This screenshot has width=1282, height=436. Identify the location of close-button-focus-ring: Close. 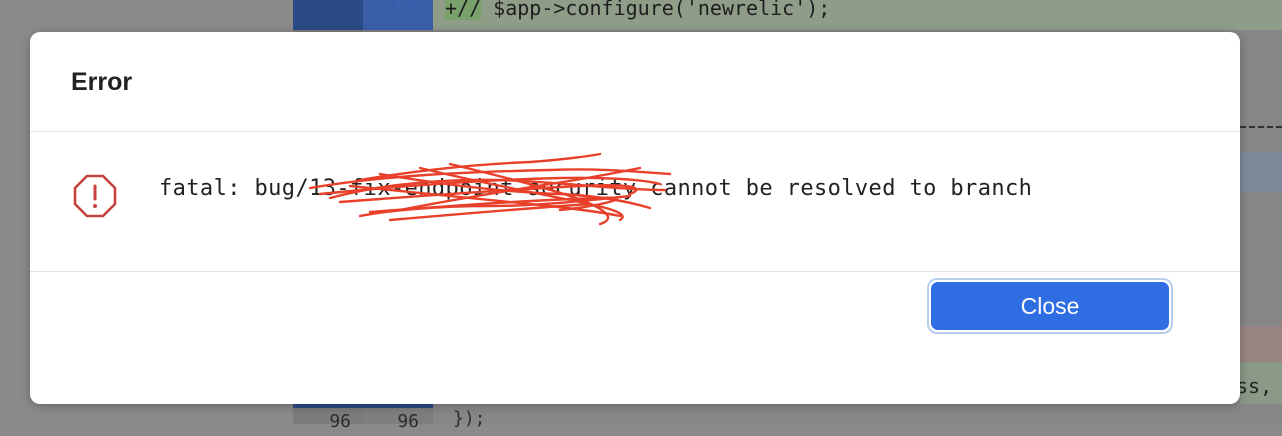
(1050, 306).